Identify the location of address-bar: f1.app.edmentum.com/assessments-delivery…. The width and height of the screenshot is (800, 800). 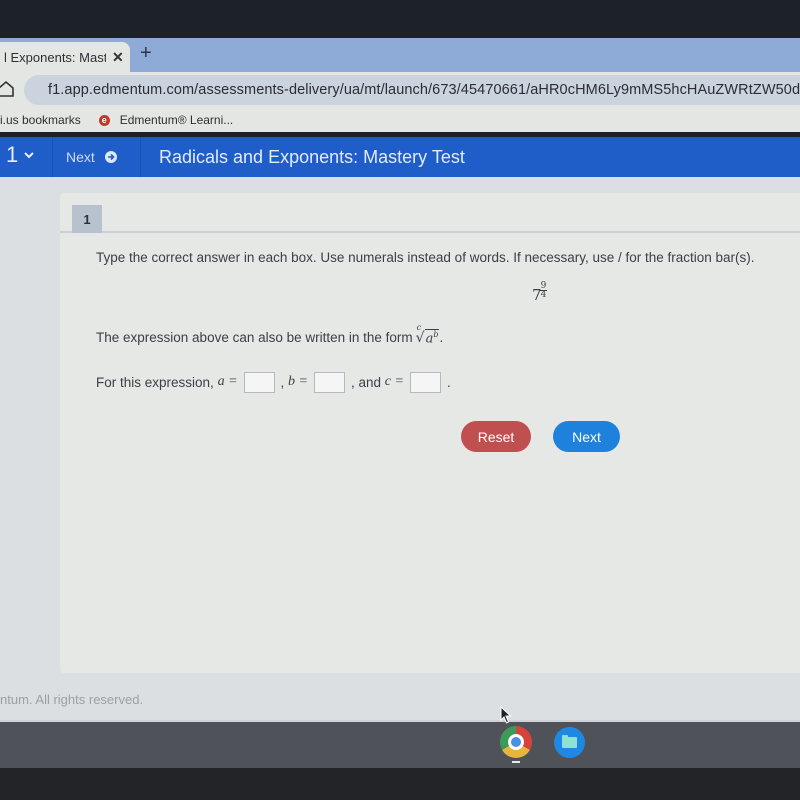
(412, 90).